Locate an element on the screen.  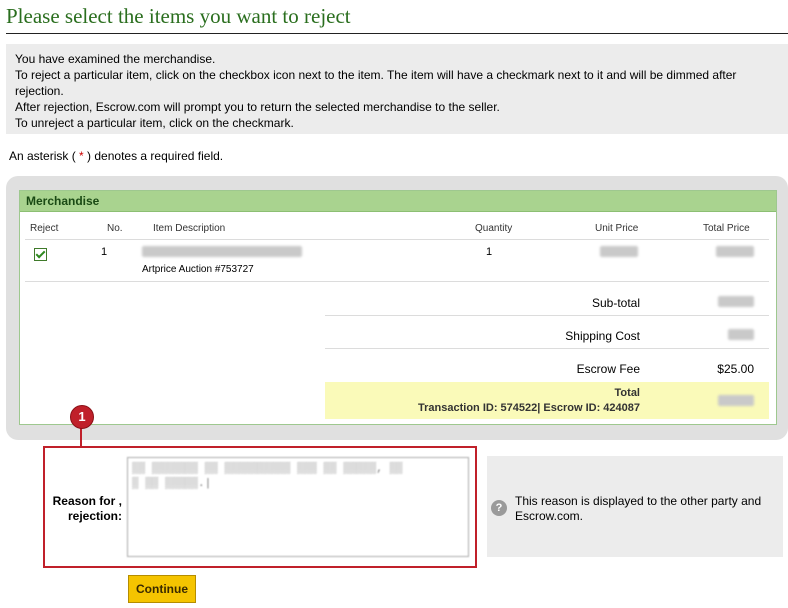
reason-required-mark: , is located at coordinates (120, 501).